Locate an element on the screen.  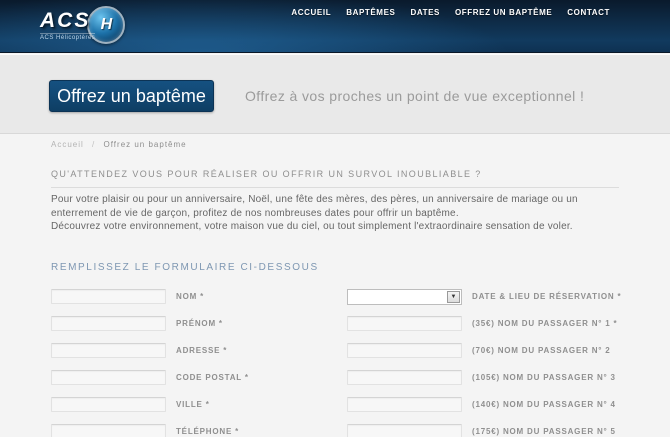
passager-4-label: (140€) NOM DU PASSAGER N° 4 is located at coordinates (544, 404).